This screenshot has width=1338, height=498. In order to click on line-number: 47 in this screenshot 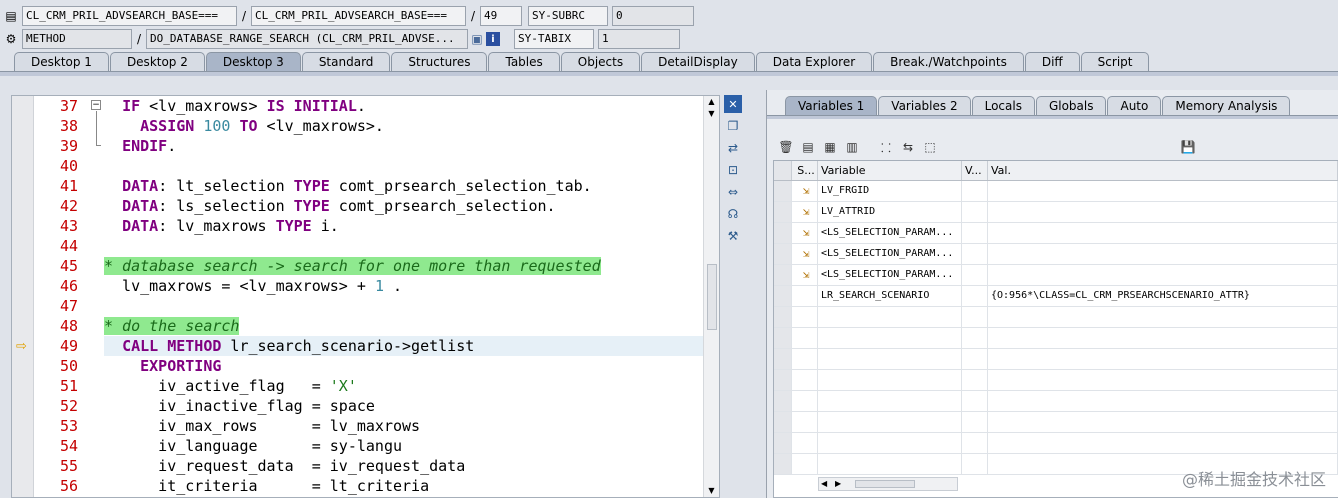, I will do `click(68, 306)`.